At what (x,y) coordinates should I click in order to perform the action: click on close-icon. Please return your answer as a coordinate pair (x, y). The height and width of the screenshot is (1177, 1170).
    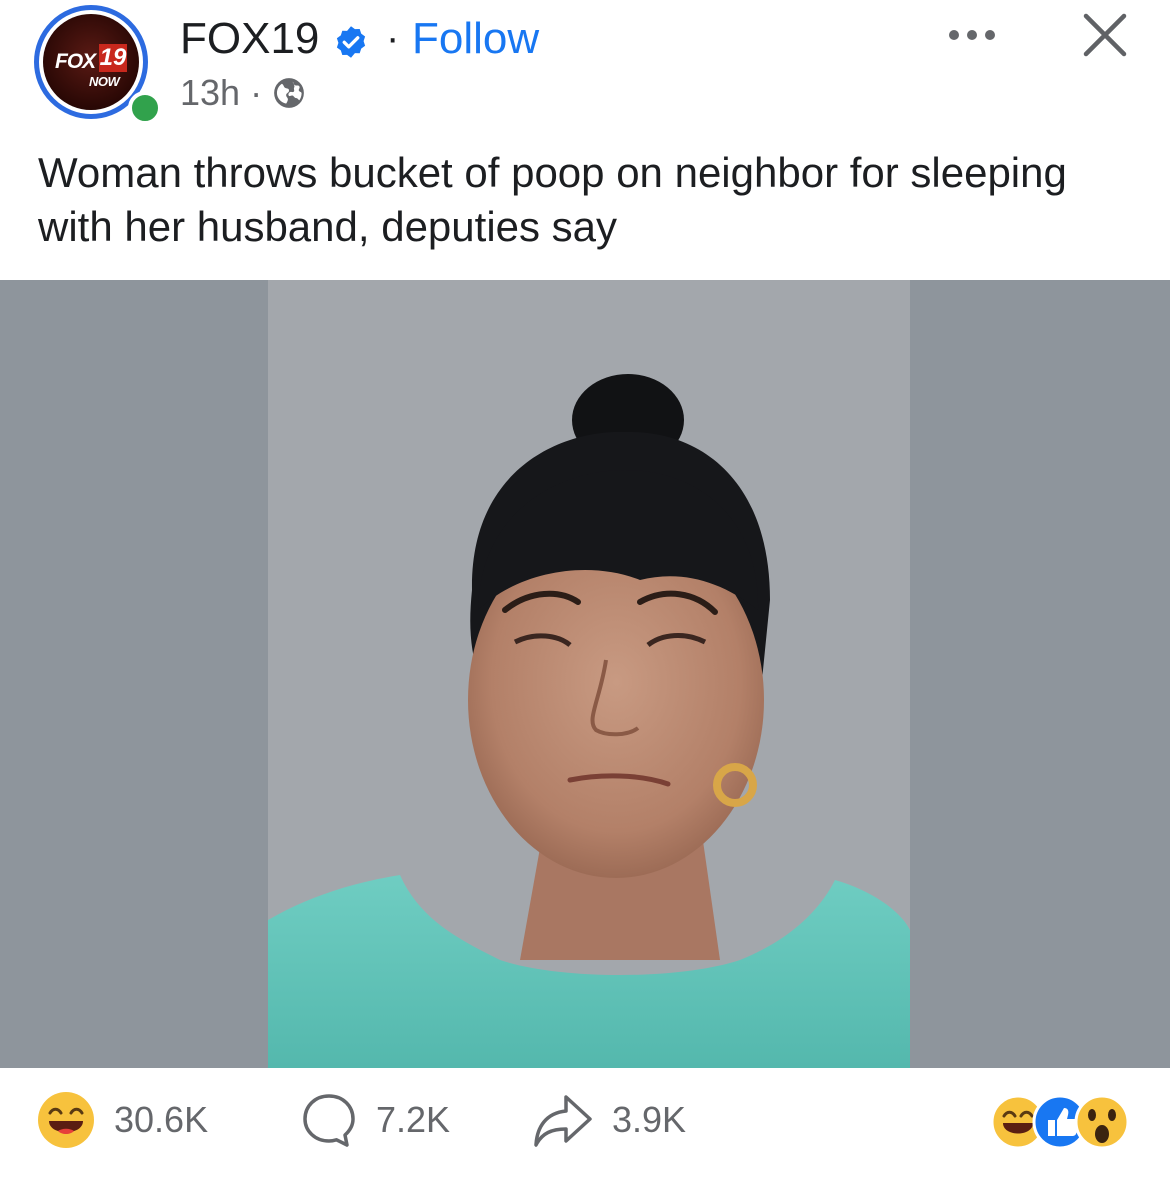
    Looking at the image, I should click on (1105, 35).